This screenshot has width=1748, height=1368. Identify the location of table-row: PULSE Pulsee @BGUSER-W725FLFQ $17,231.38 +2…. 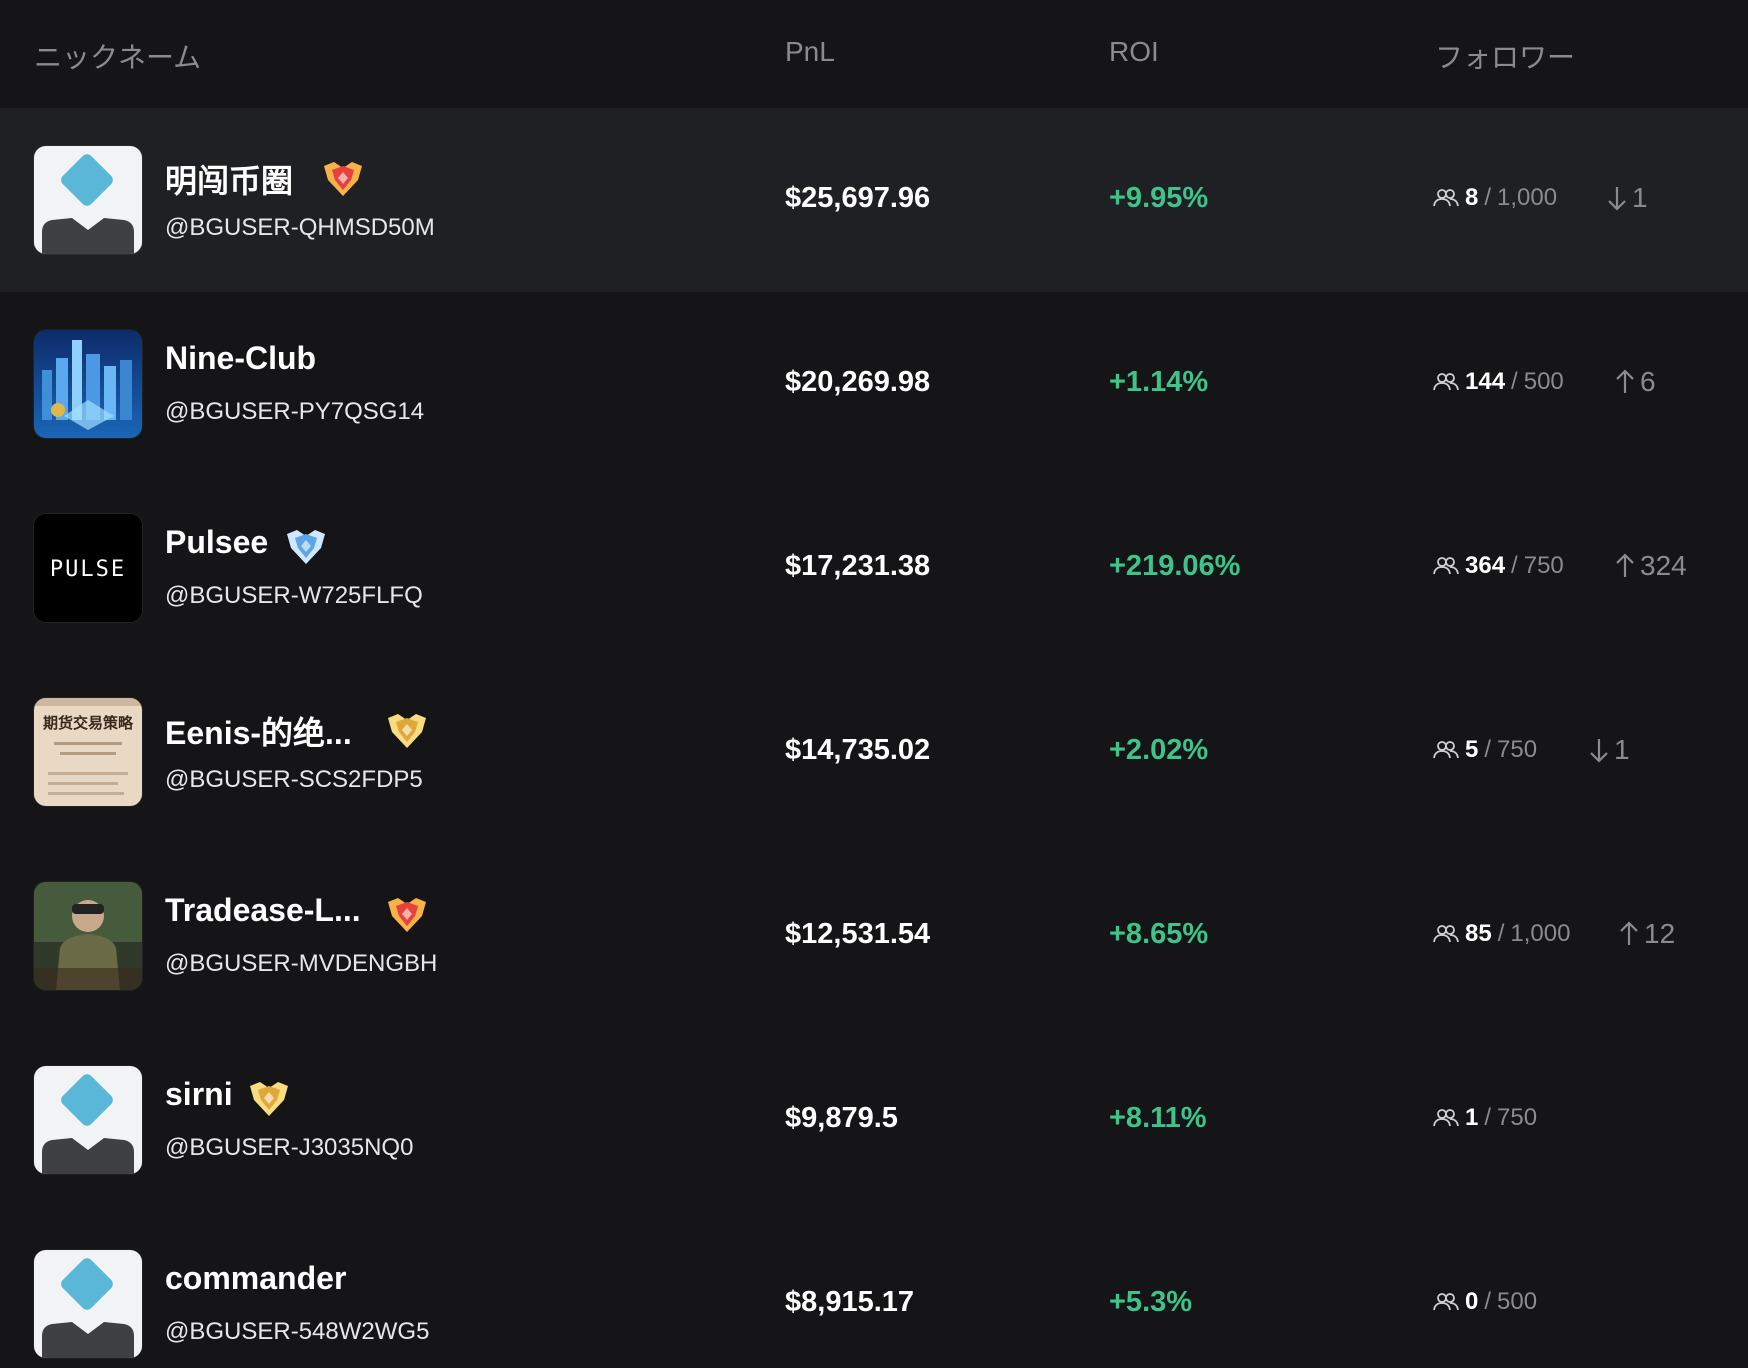
(874, 568).